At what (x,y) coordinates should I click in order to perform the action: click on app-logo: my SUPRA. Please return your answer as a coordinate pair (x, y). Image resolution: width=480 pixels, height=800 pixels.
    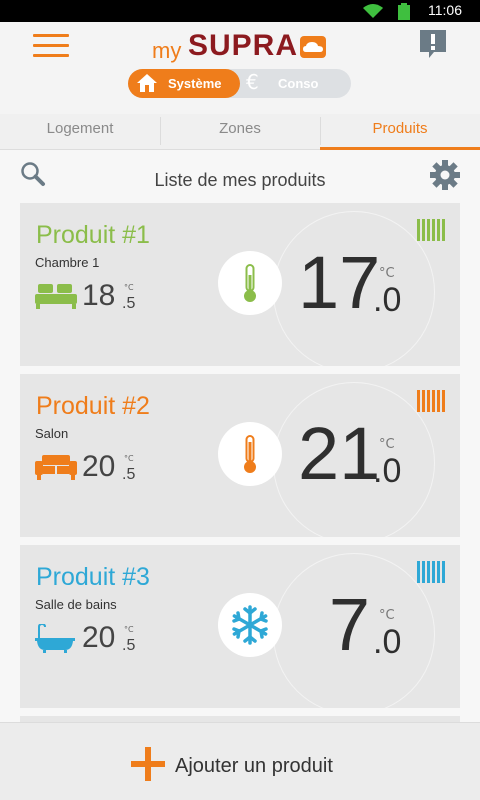
    Looking at the image, I should click on (242, 45).